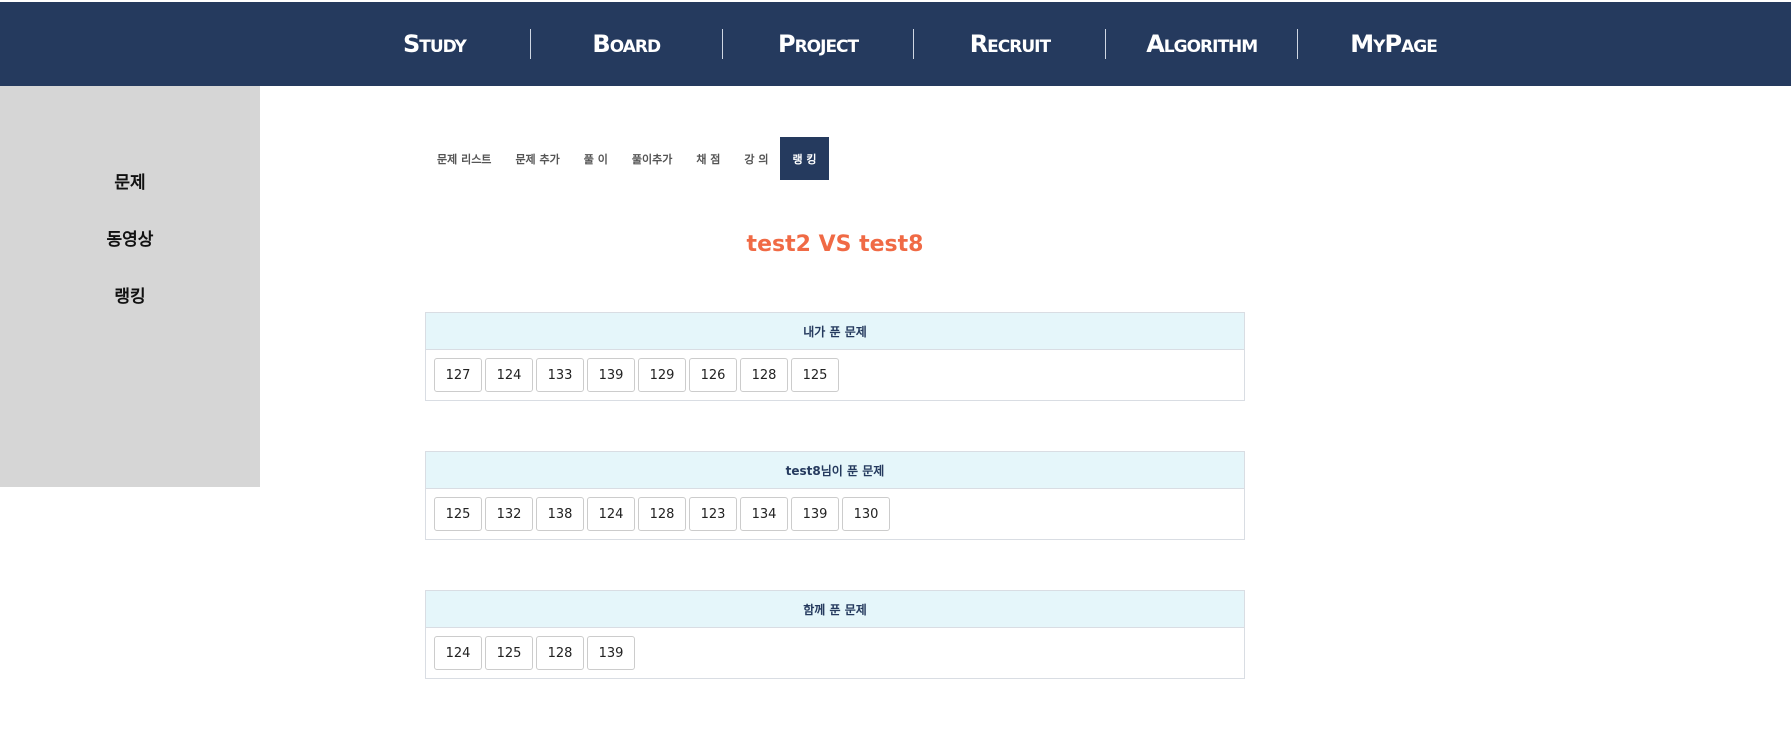 The image size is (1791, 734). Describe the element at coordinates (1010, 44) in the screenshot. I see `nav-item-recruit: Recruit` at that location.